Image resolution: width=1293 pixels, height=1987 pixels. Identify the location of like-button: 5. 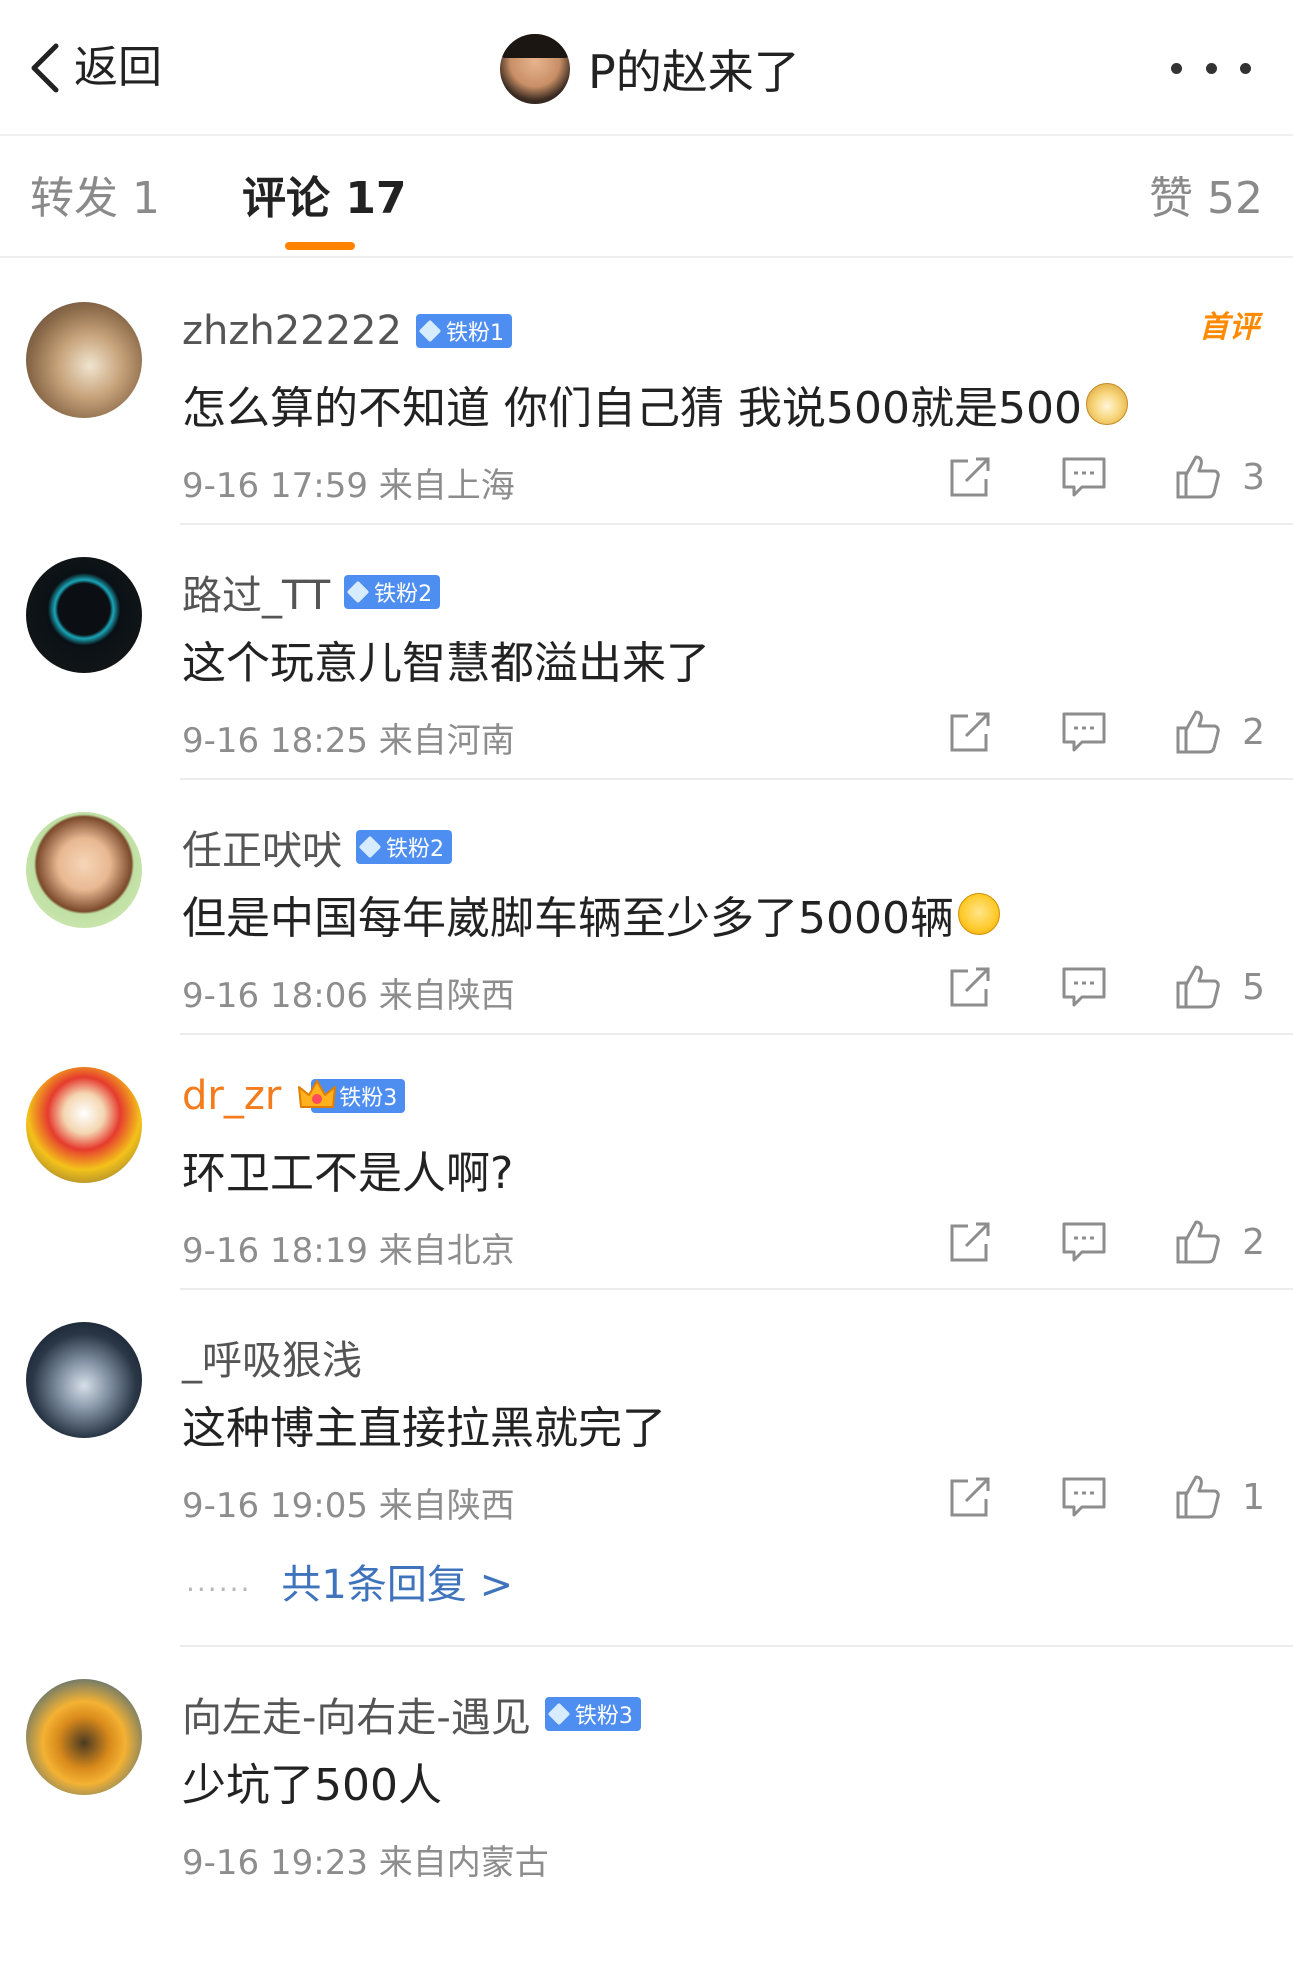
(1219, 987).